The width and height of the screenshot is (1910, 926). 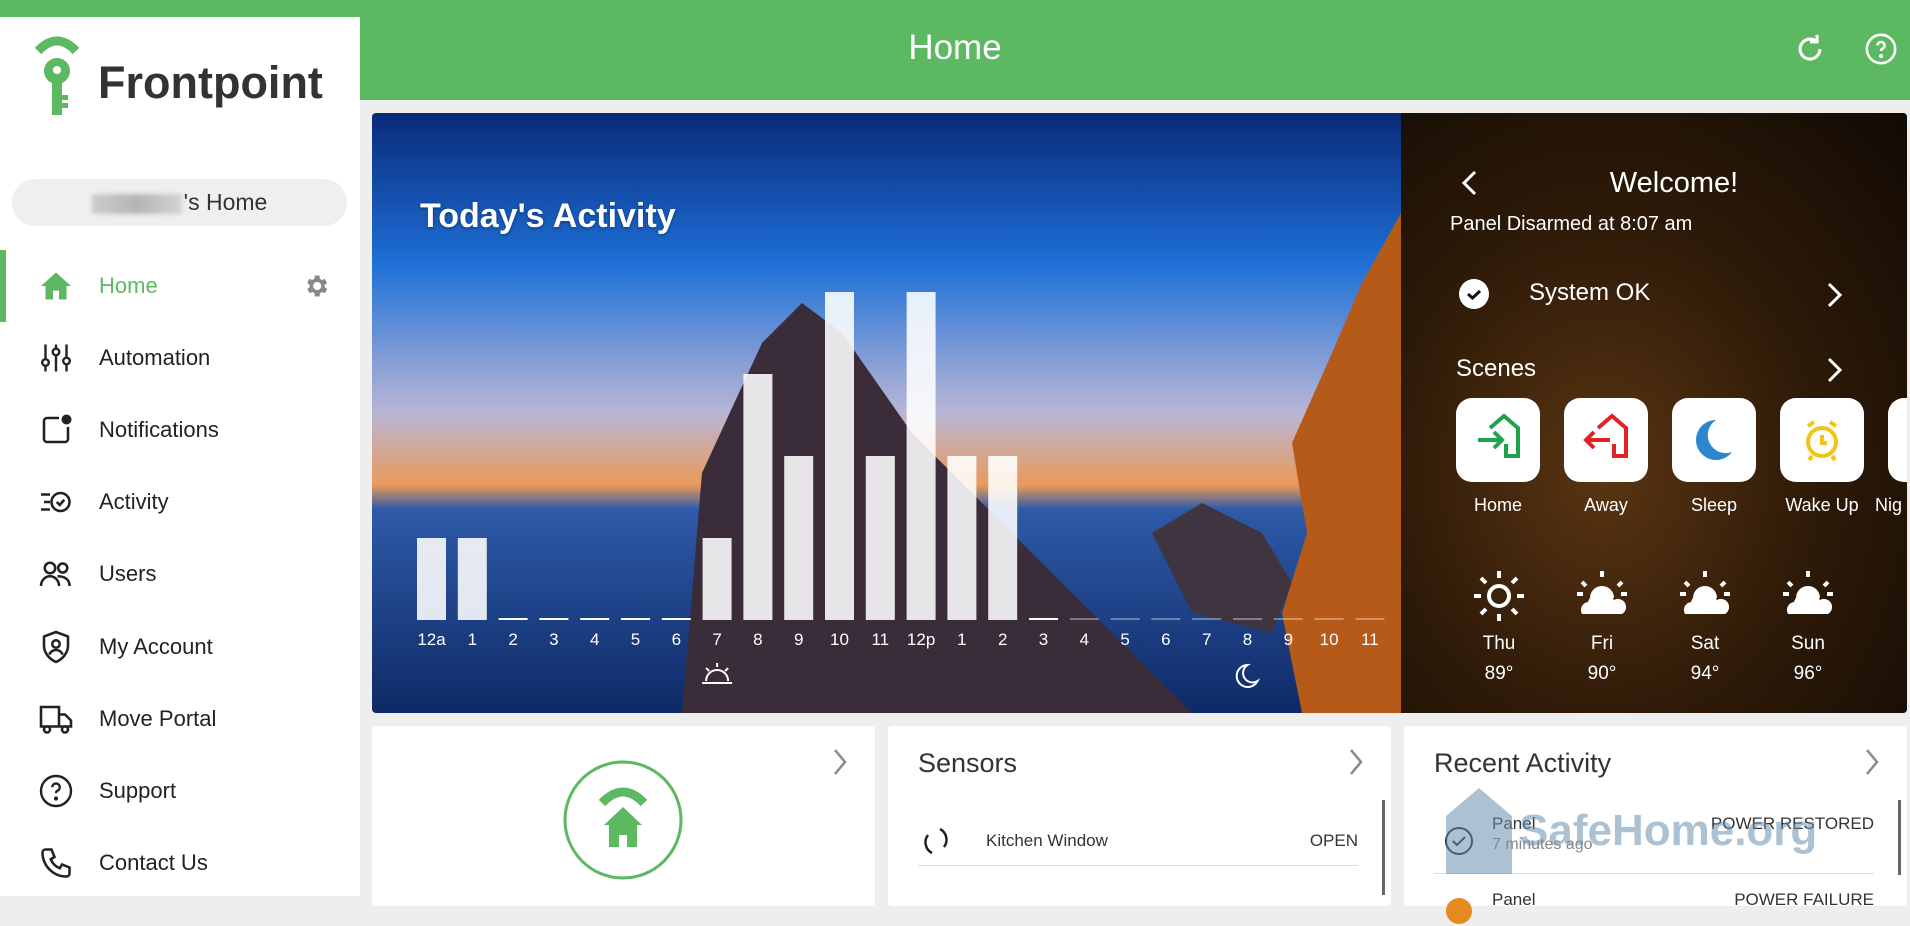 What do you see at coordinates (1138, 838) in the screenshot?
I see `sensor-row: Kitchen Window OPEN` at bounding box center [1138, 838].